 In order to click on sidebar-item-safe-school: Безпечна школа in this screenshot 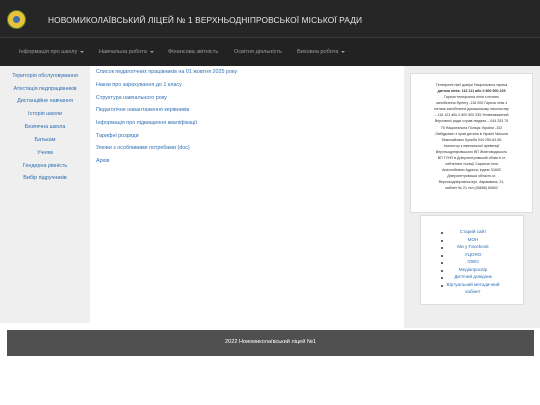, I will do `click(45, 127)`.